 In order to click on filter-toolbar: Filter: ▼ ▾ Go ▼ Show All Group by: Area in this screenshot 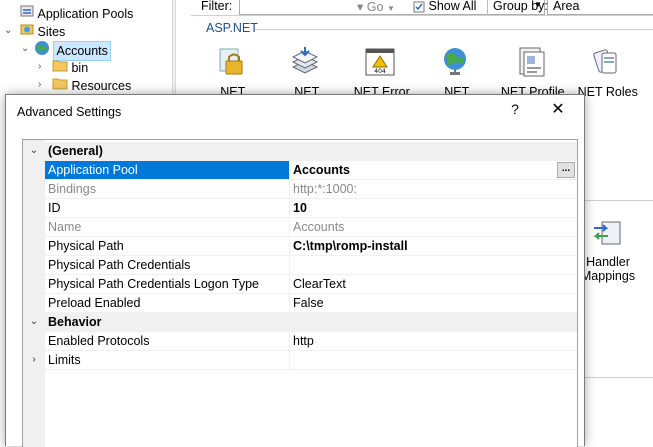, I will do `click(422, 8)`.